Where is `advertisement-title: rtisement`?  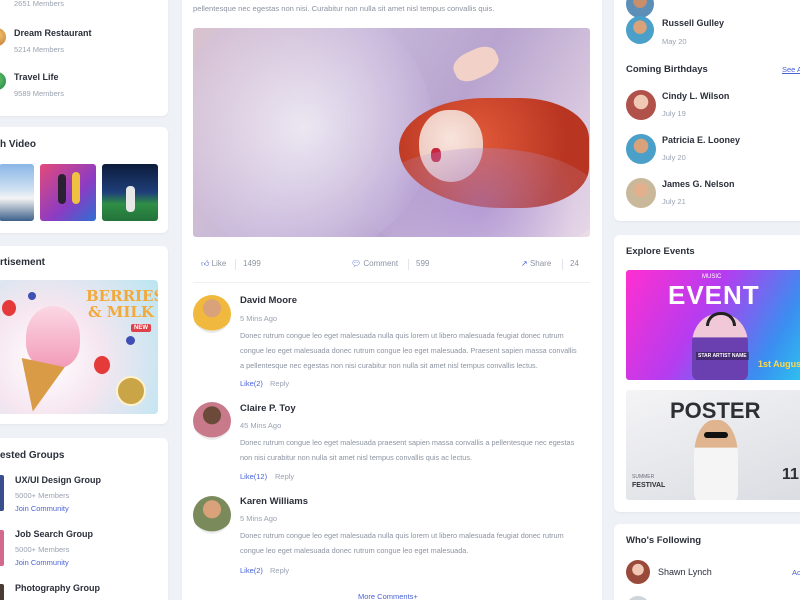
advertisement-title: rtisement is located at coordinates (23, 262).